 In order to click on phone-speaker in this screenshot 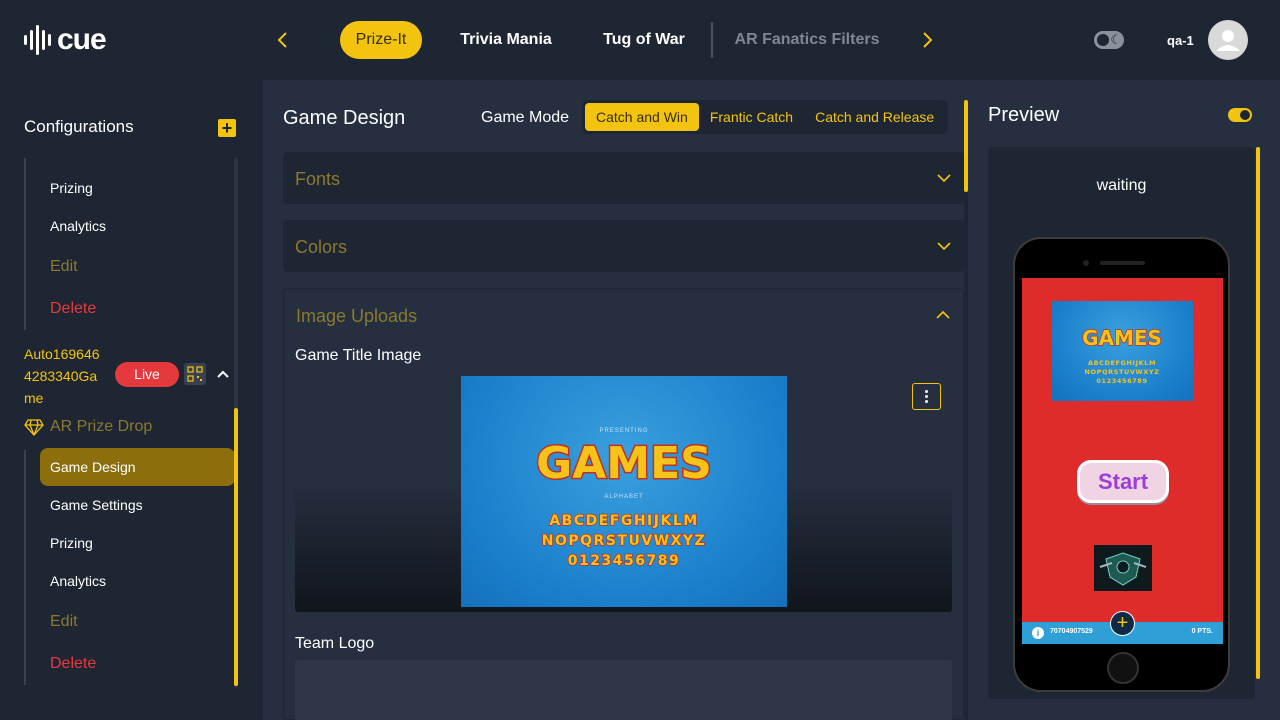, I will do `click(1122, 263)`.